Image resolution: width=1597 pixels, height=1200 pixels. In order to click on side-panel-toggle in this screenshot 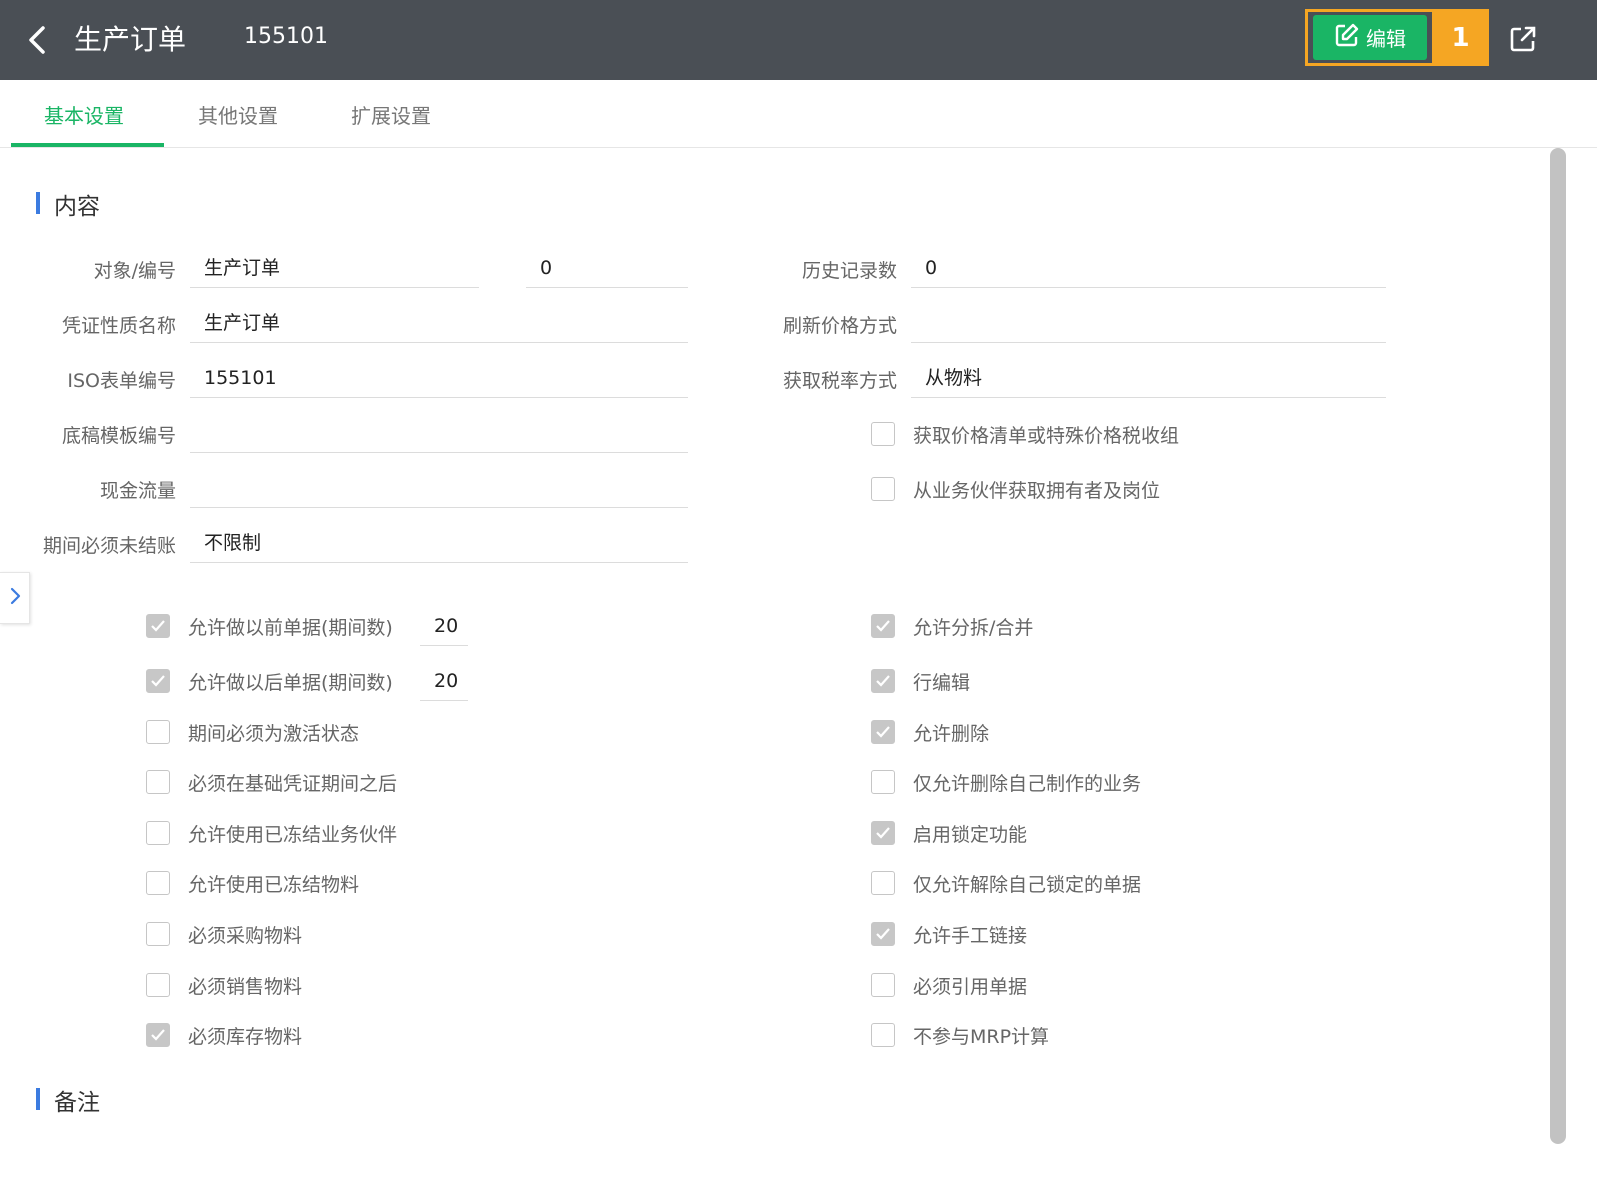, I will do `click(15, 598)`.